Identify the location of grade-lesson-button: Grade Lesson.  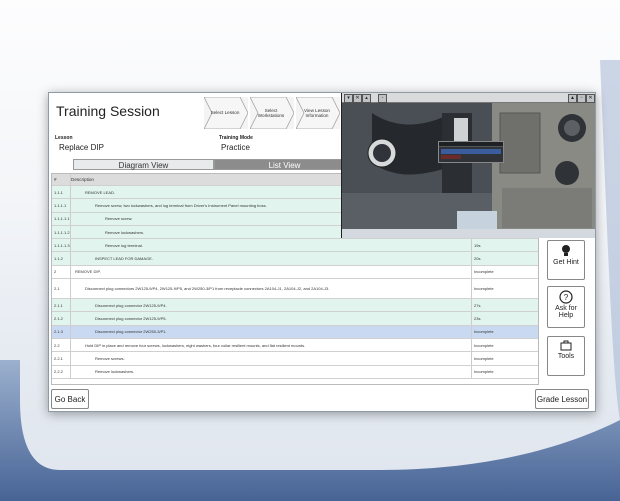
(562, 399).